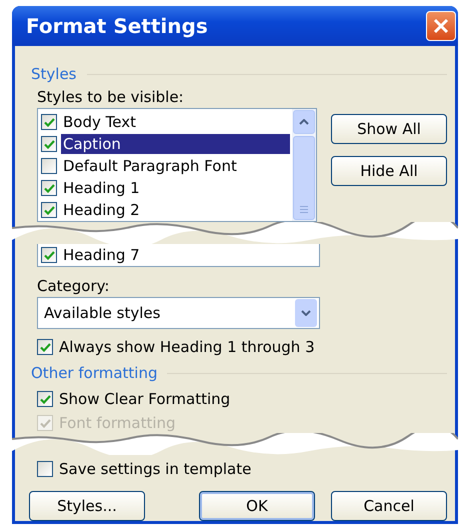  What do you see at coordinates (187, 347) in the screenshot?
I see `checkbox-label: Always show Heading 1 through 3` at bounding box center [187, 347].